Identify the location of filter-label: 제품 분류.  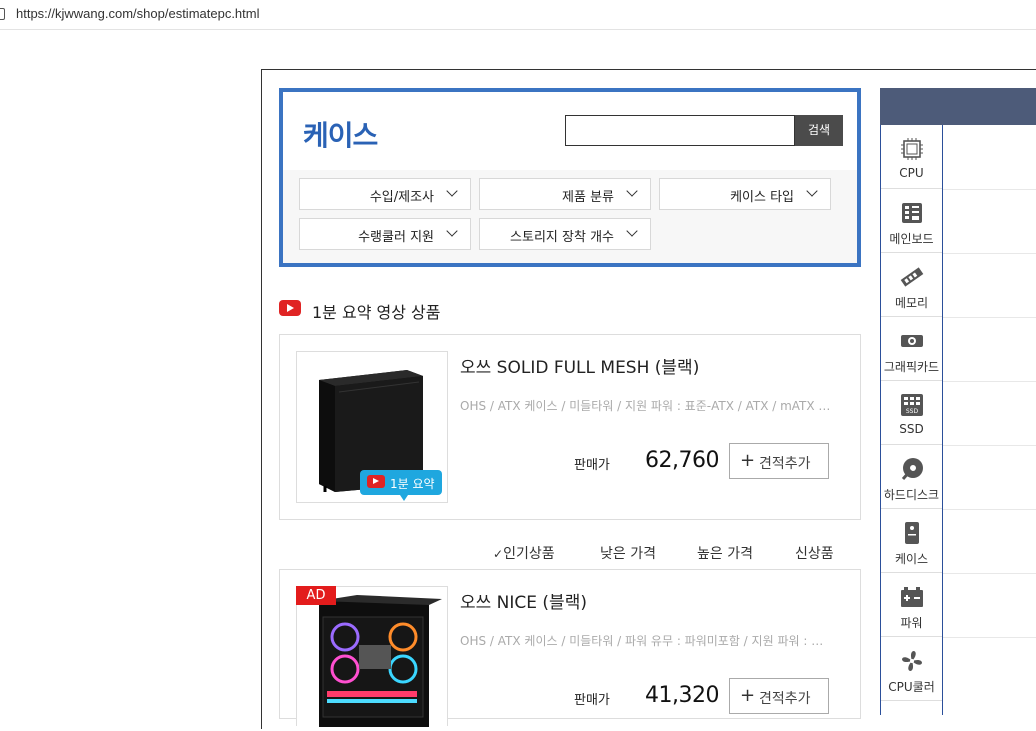
(588, 197).